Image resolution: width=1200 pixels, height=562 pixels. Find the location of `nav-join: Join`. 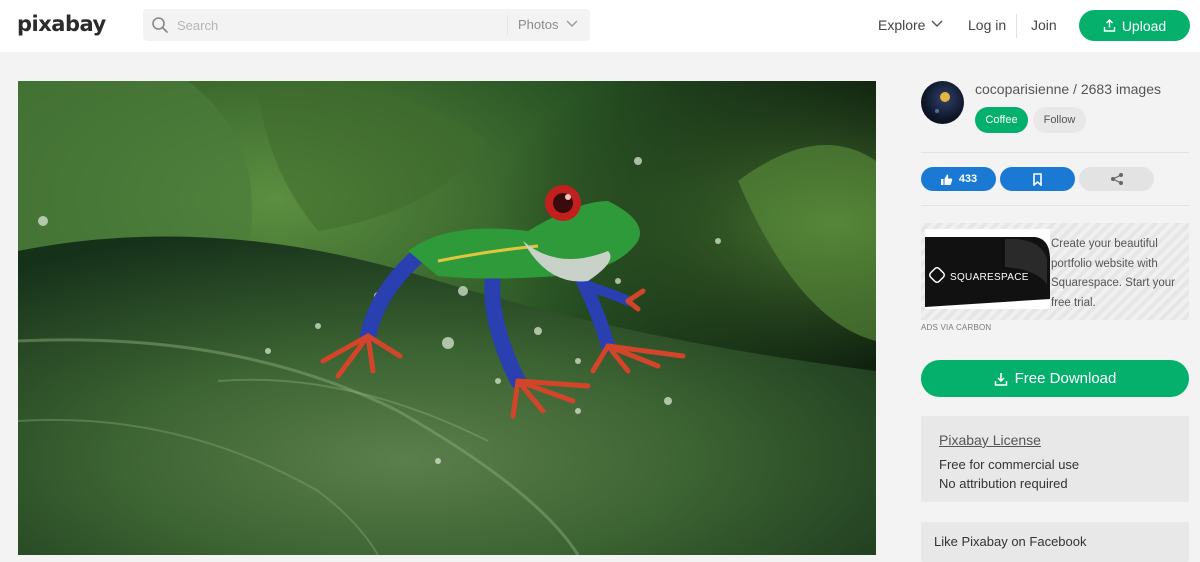

nav-join: Join is located at coordinates (1044, 25).